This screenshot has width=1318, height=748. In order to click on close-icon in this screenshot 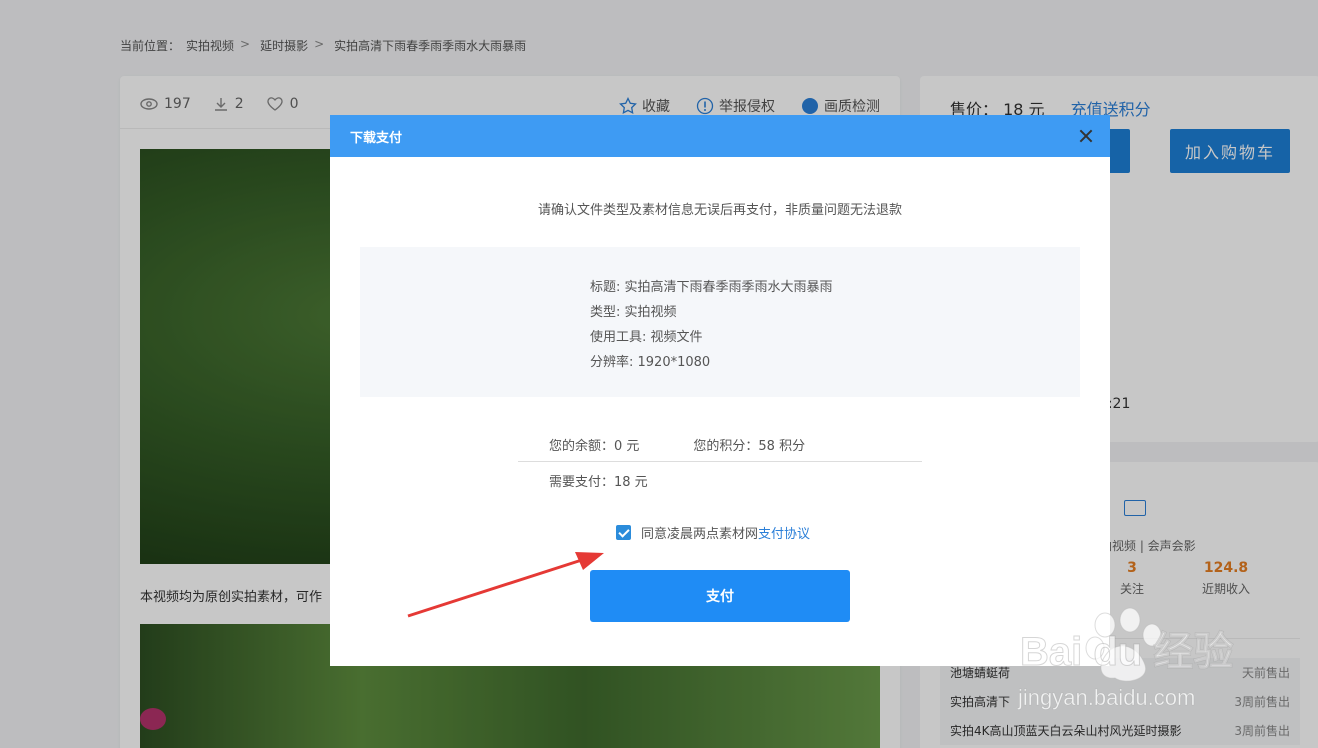, I will do `click(1086, 136)`.